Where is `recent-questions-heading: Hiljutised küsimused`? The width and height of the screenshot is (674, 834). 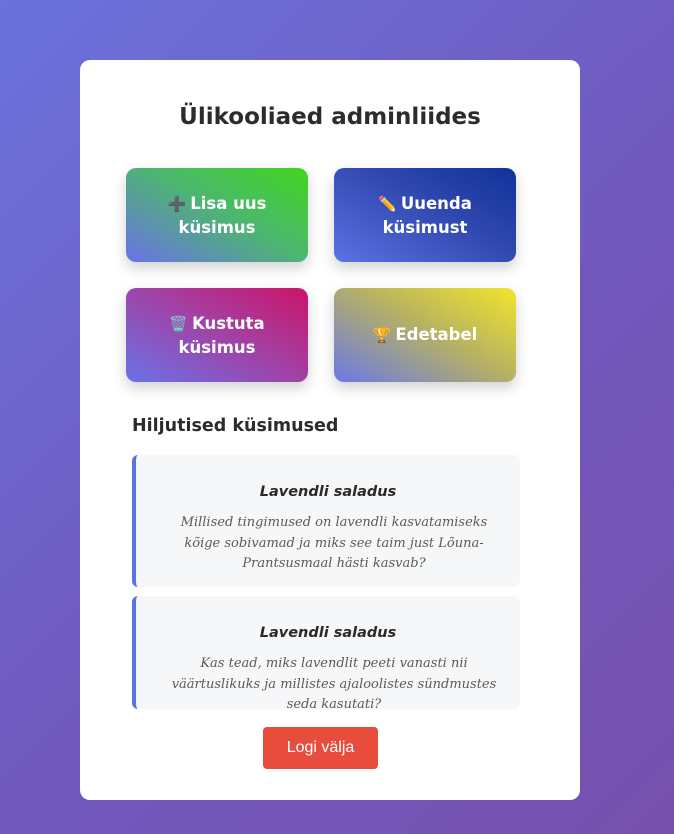 recent-questions-heading: Hiljutised küsimused is located at coordinates (235, 426).